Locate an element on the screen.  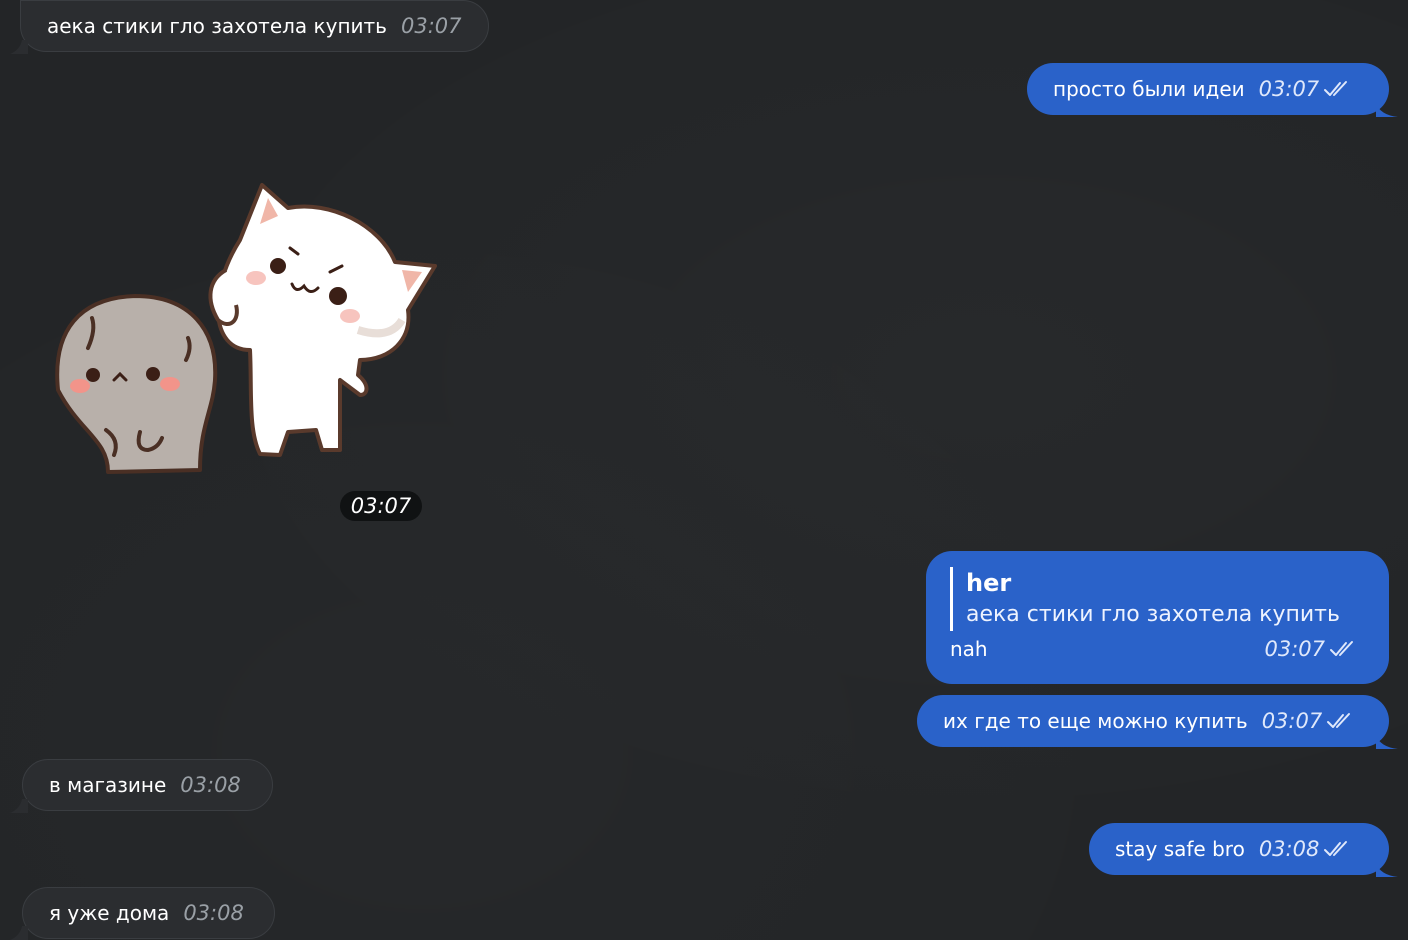
message-text: я уже дома is located at coordinates (109, 913).